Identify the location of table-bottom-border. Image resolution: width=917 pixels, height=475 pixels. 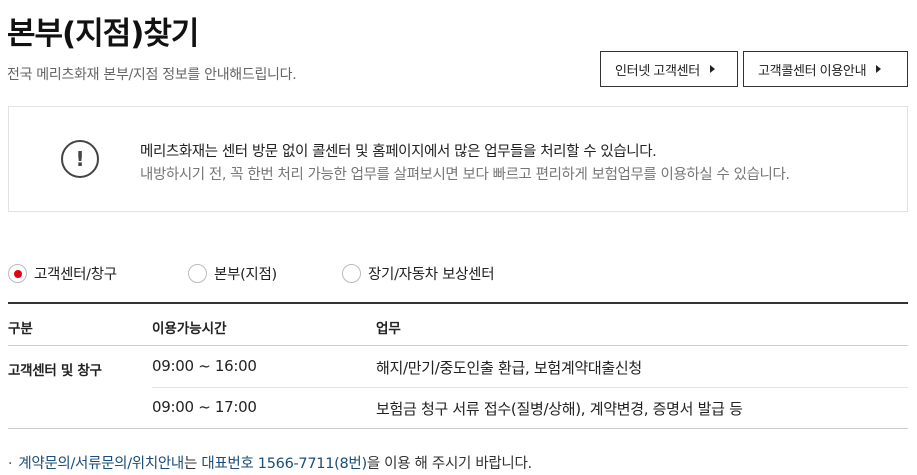
(458, 428).